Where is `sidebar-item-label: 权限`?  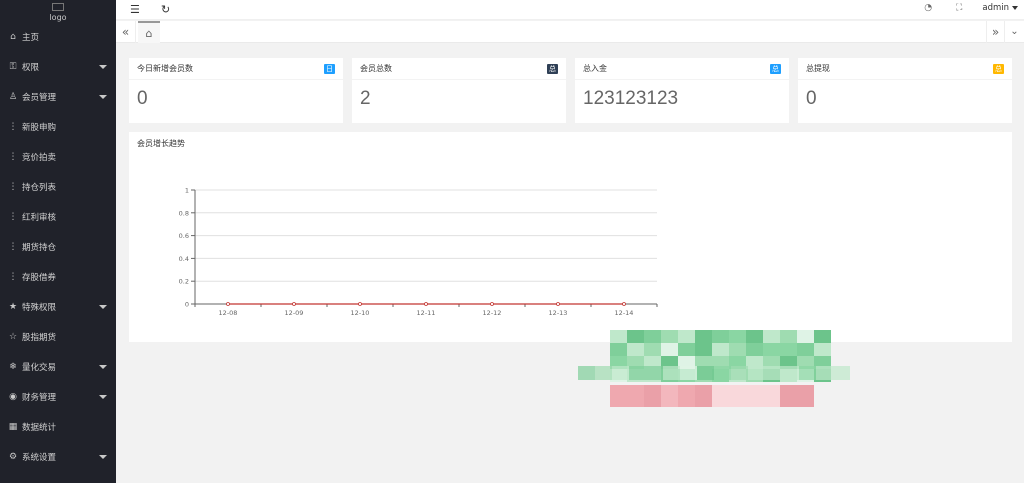 sidebar-item-label: 权限 is located at coordinates (31, 68).